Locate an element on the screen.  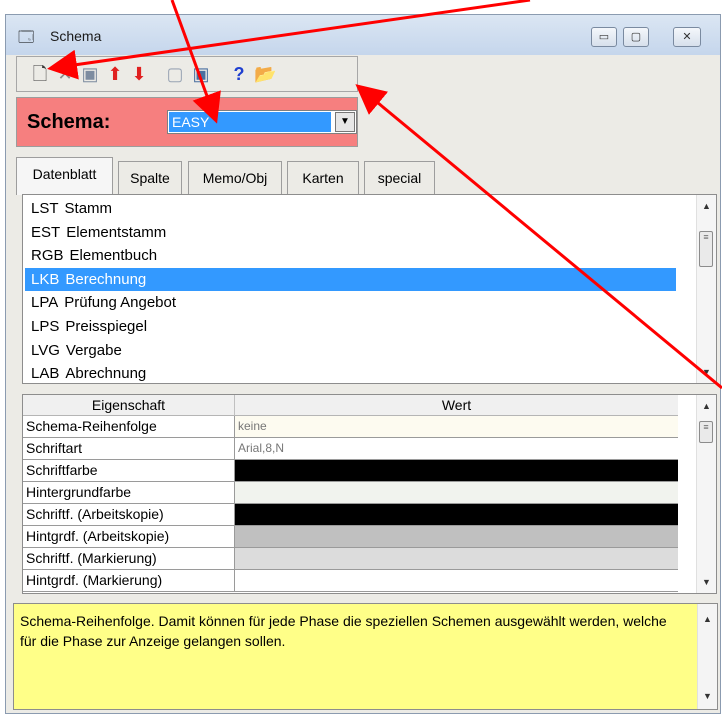
list-item: LPS Preisspiegel is located at coordinates (350, 326).